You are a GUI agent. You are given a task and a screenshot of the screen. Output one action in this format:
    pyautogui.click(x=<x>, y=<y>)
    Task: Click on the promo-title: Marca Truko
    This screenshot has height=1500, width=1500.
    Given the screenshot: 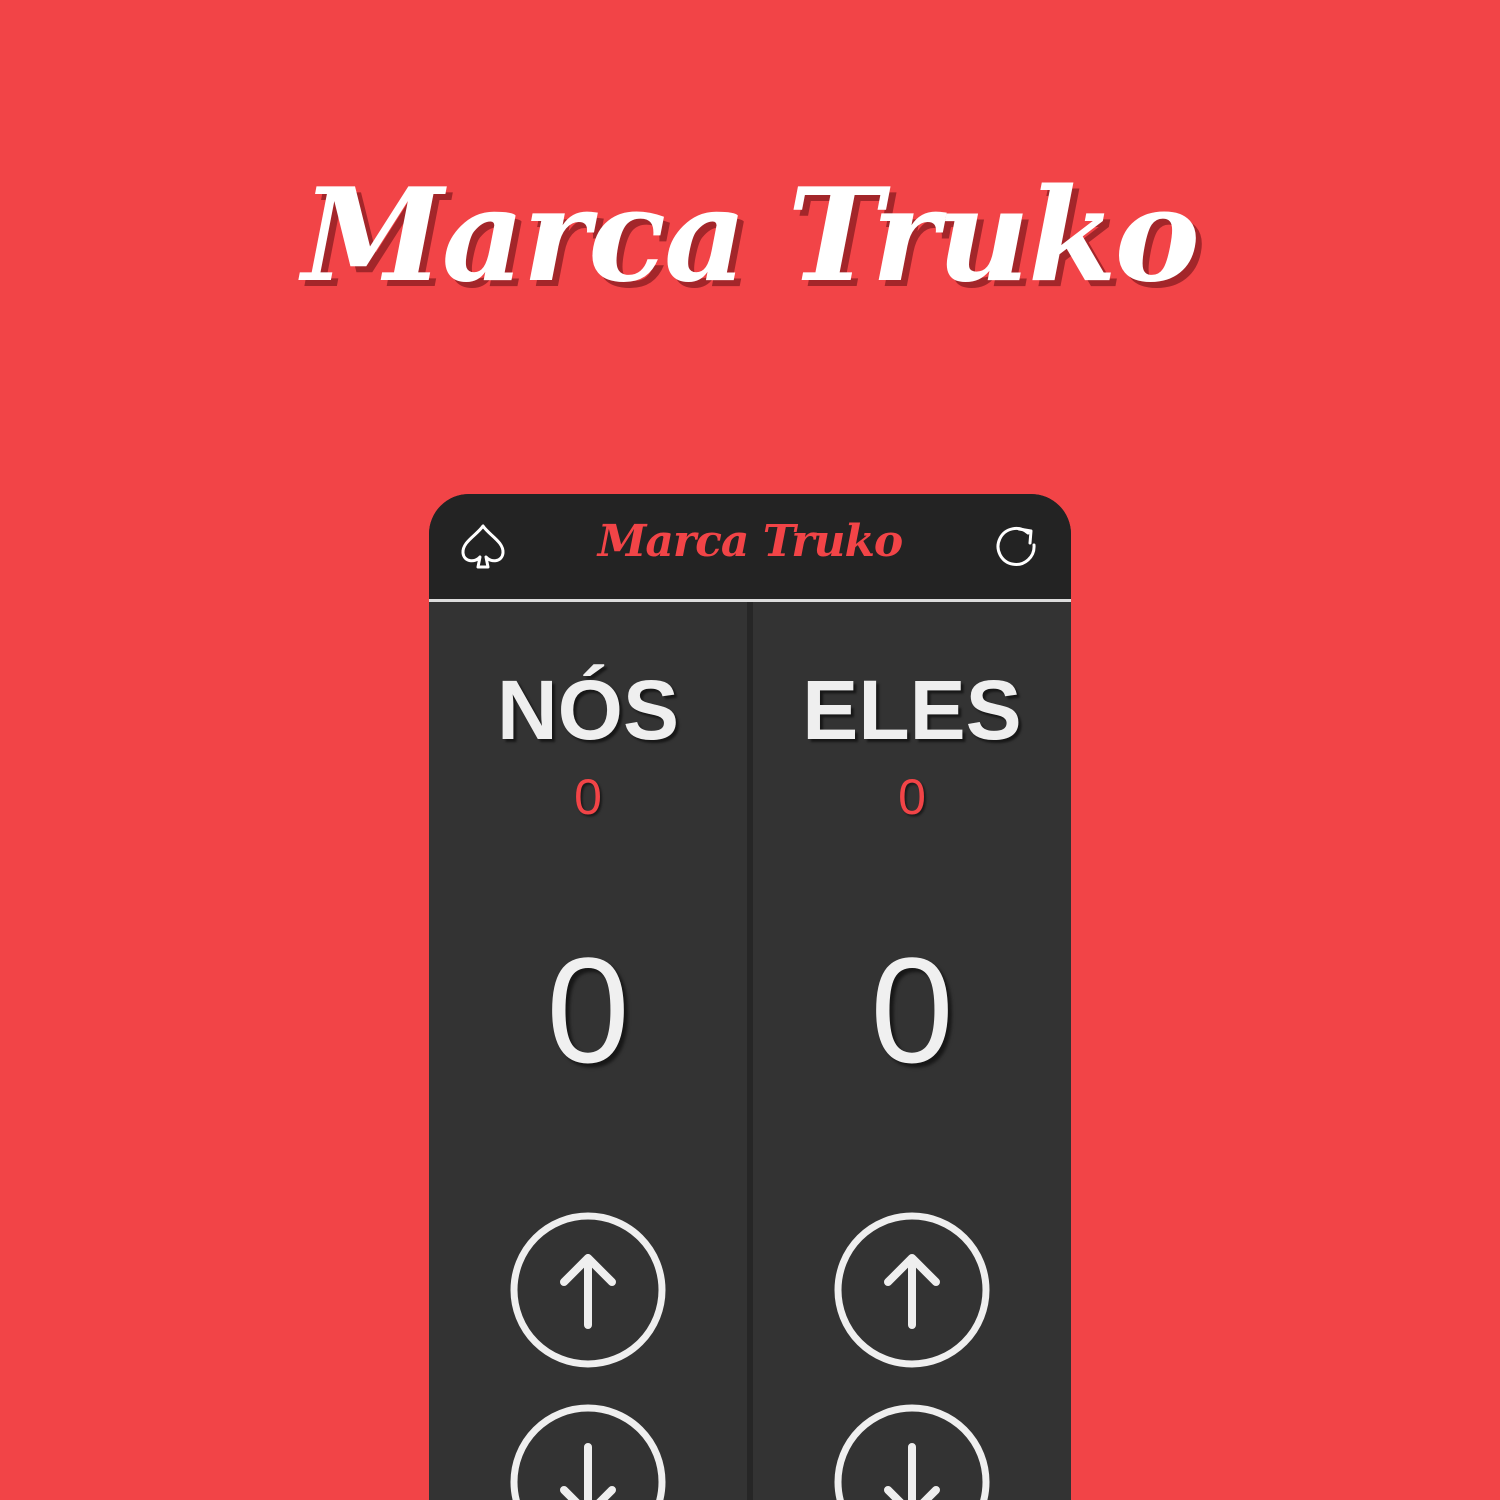 What is the action you would take?
    pyautogui.click(x=751, y=236)
    